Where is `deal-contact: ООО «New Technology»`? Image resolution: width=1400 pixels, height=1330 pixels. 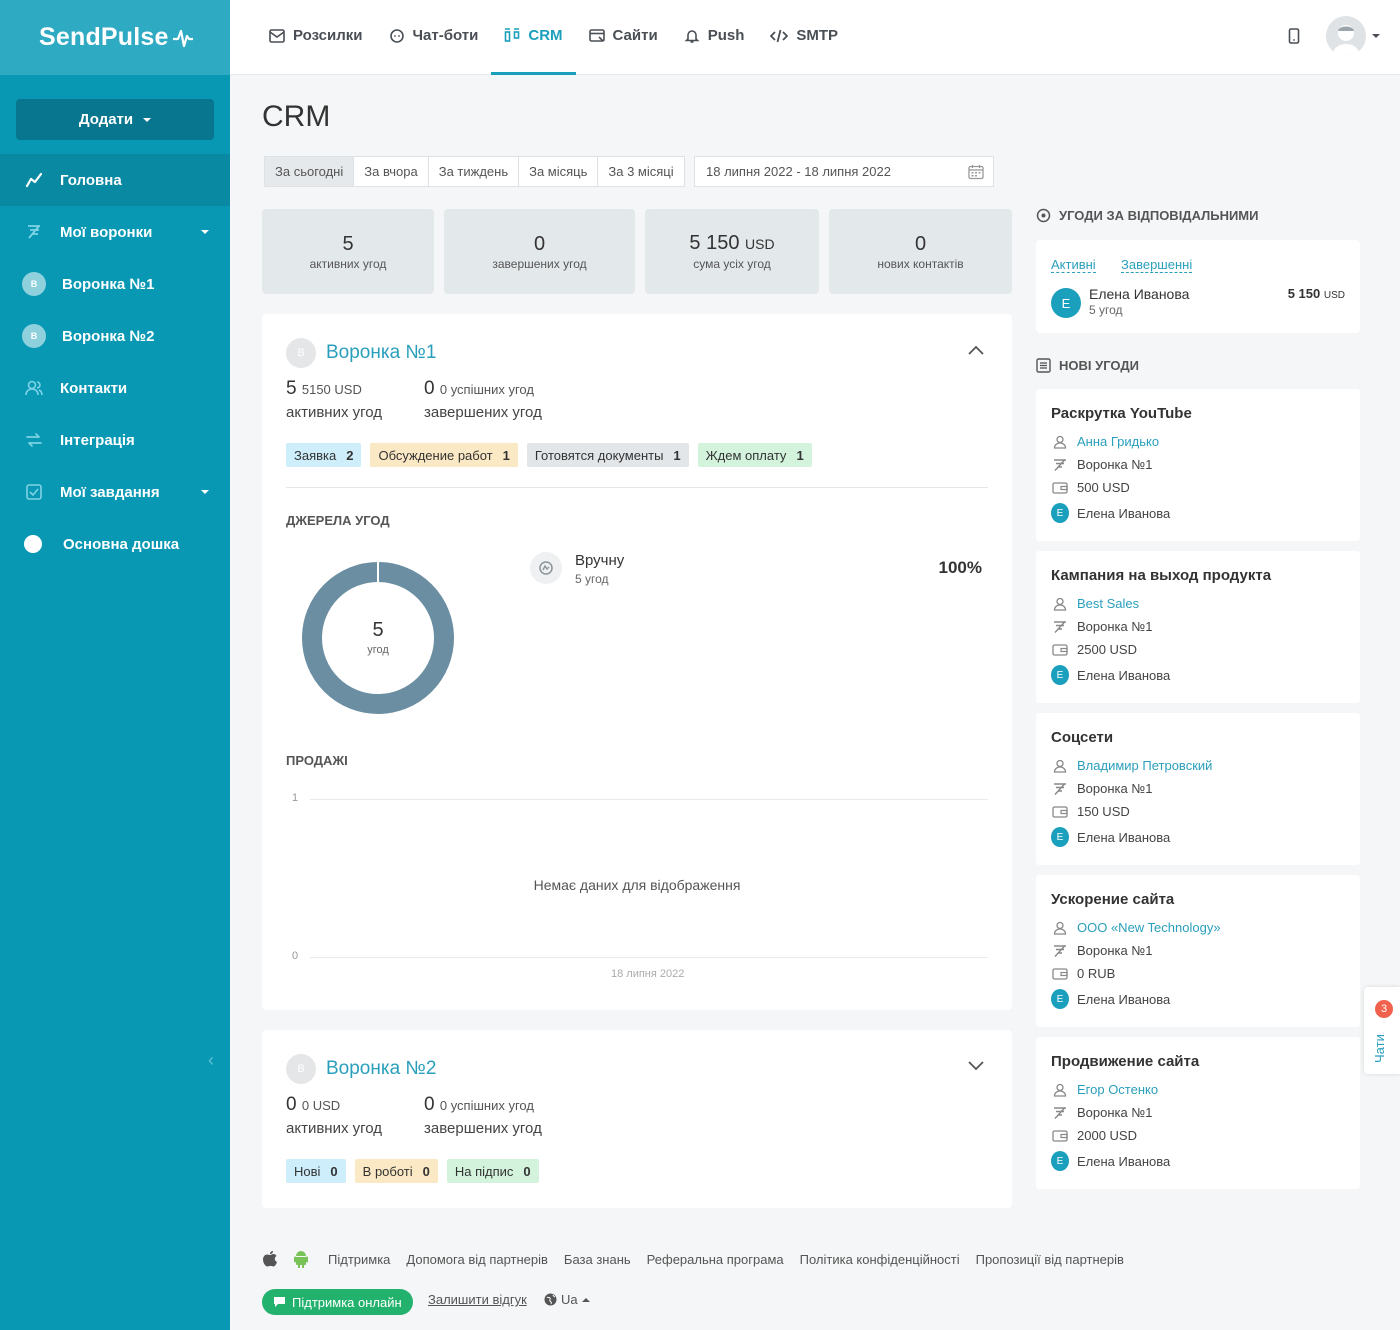
deal-contact: ООО «New Technology» is located at coordinates (1136, 927).